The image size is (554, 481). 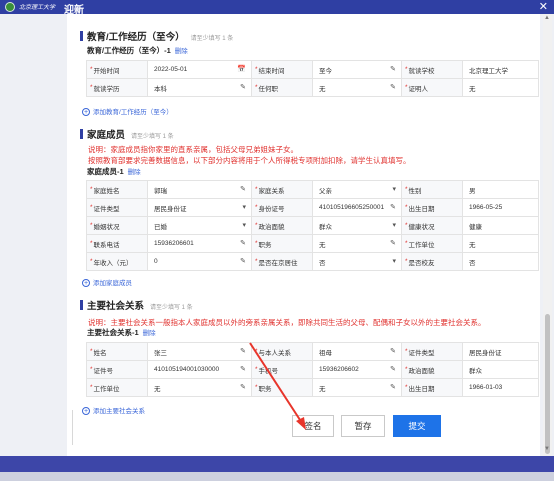 What do you see at coordinates (277, 386) in the screenshot?
I see `annotation-arrow` at bounding box center [277, 386].